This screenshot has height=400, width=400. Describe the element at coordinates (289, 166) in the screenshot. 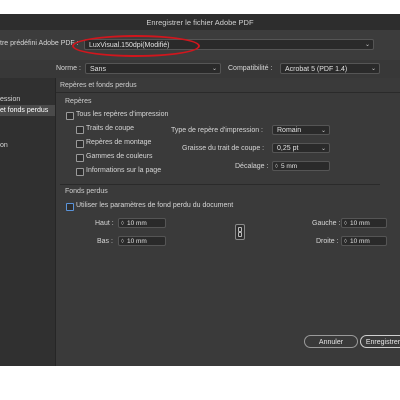

I see `offset-value: 5 mm` at that location.